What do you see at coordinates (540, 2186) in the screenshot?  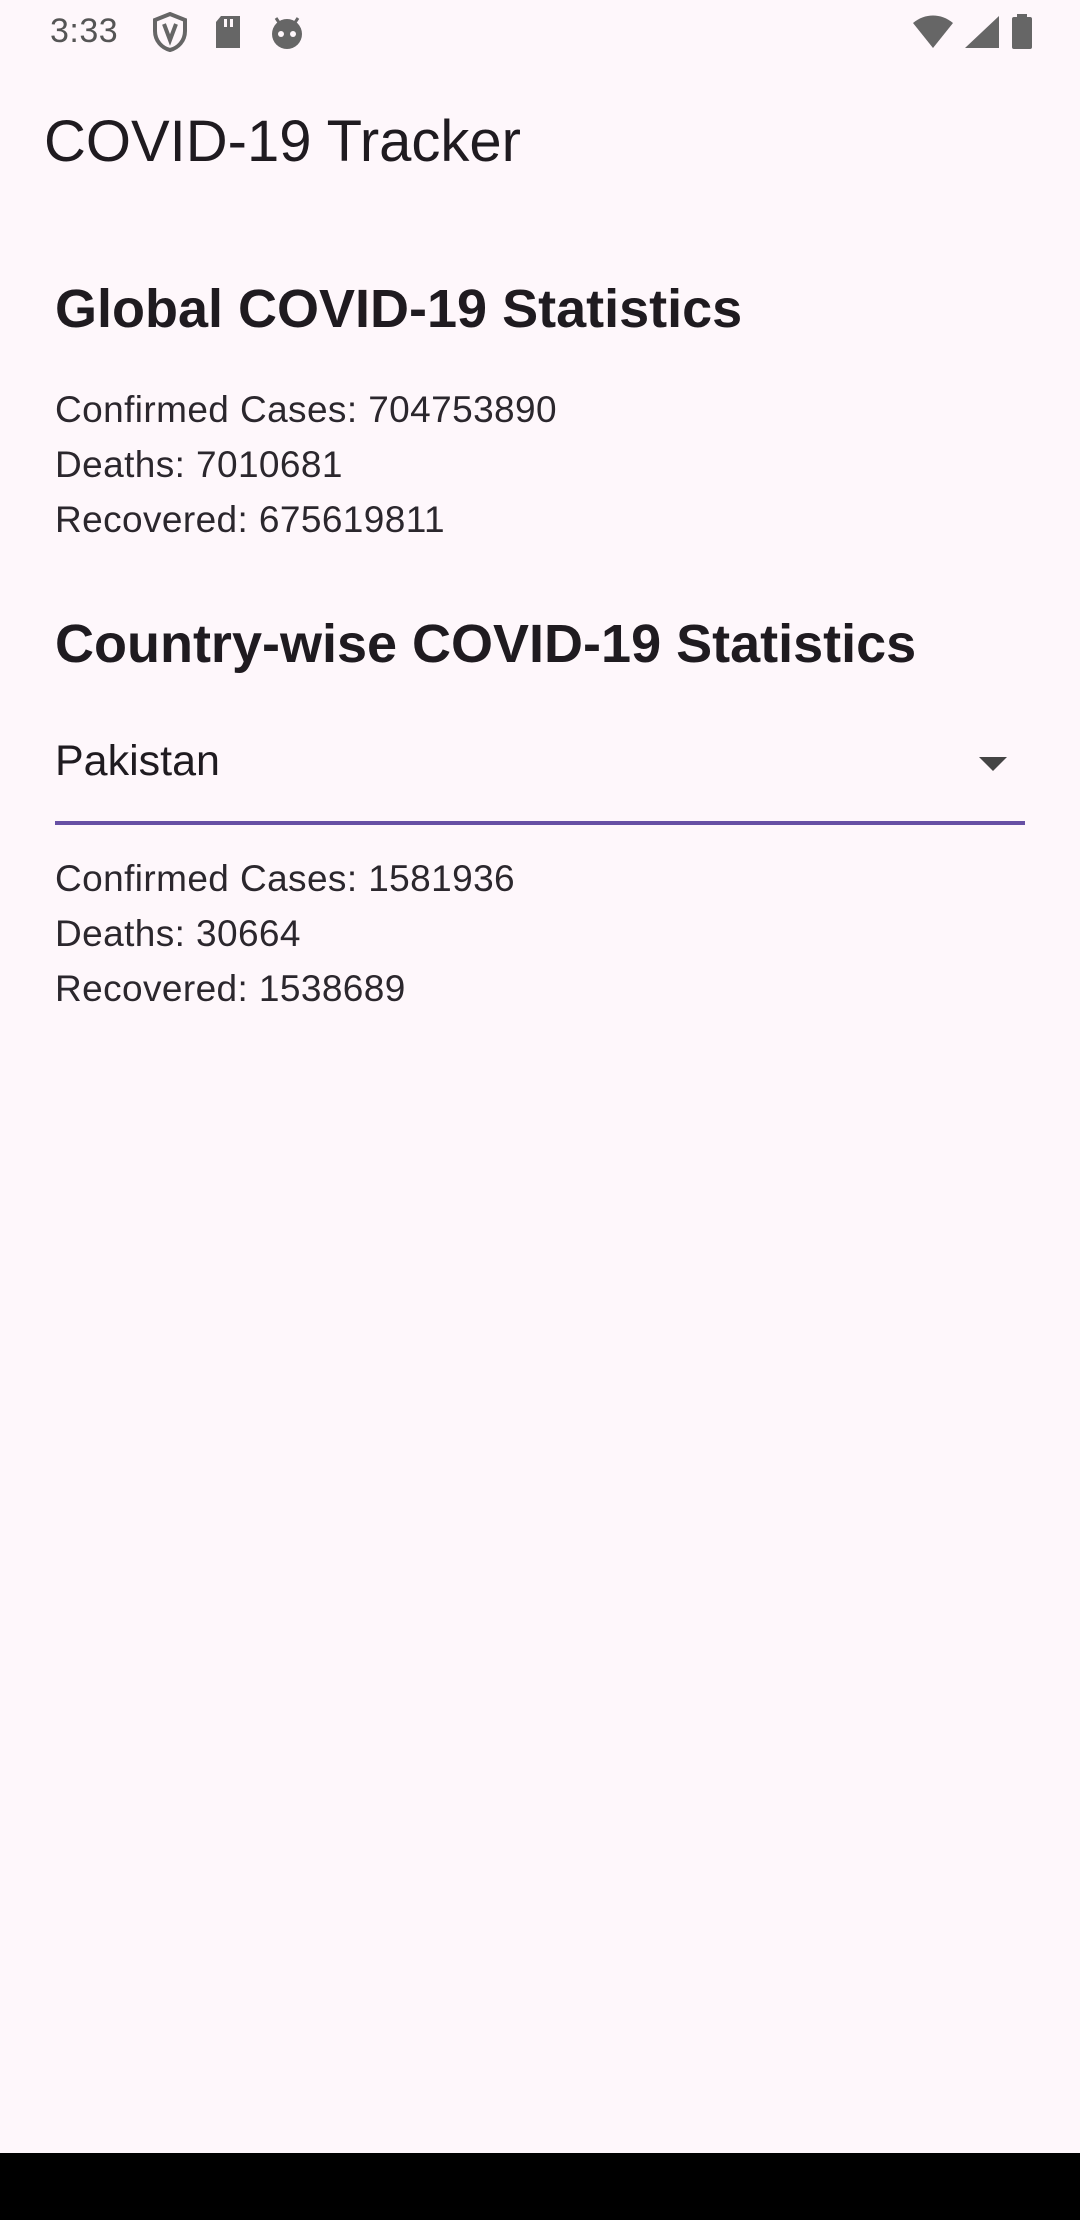 I see `navigation-bar` at bounding box center [540, 2186].